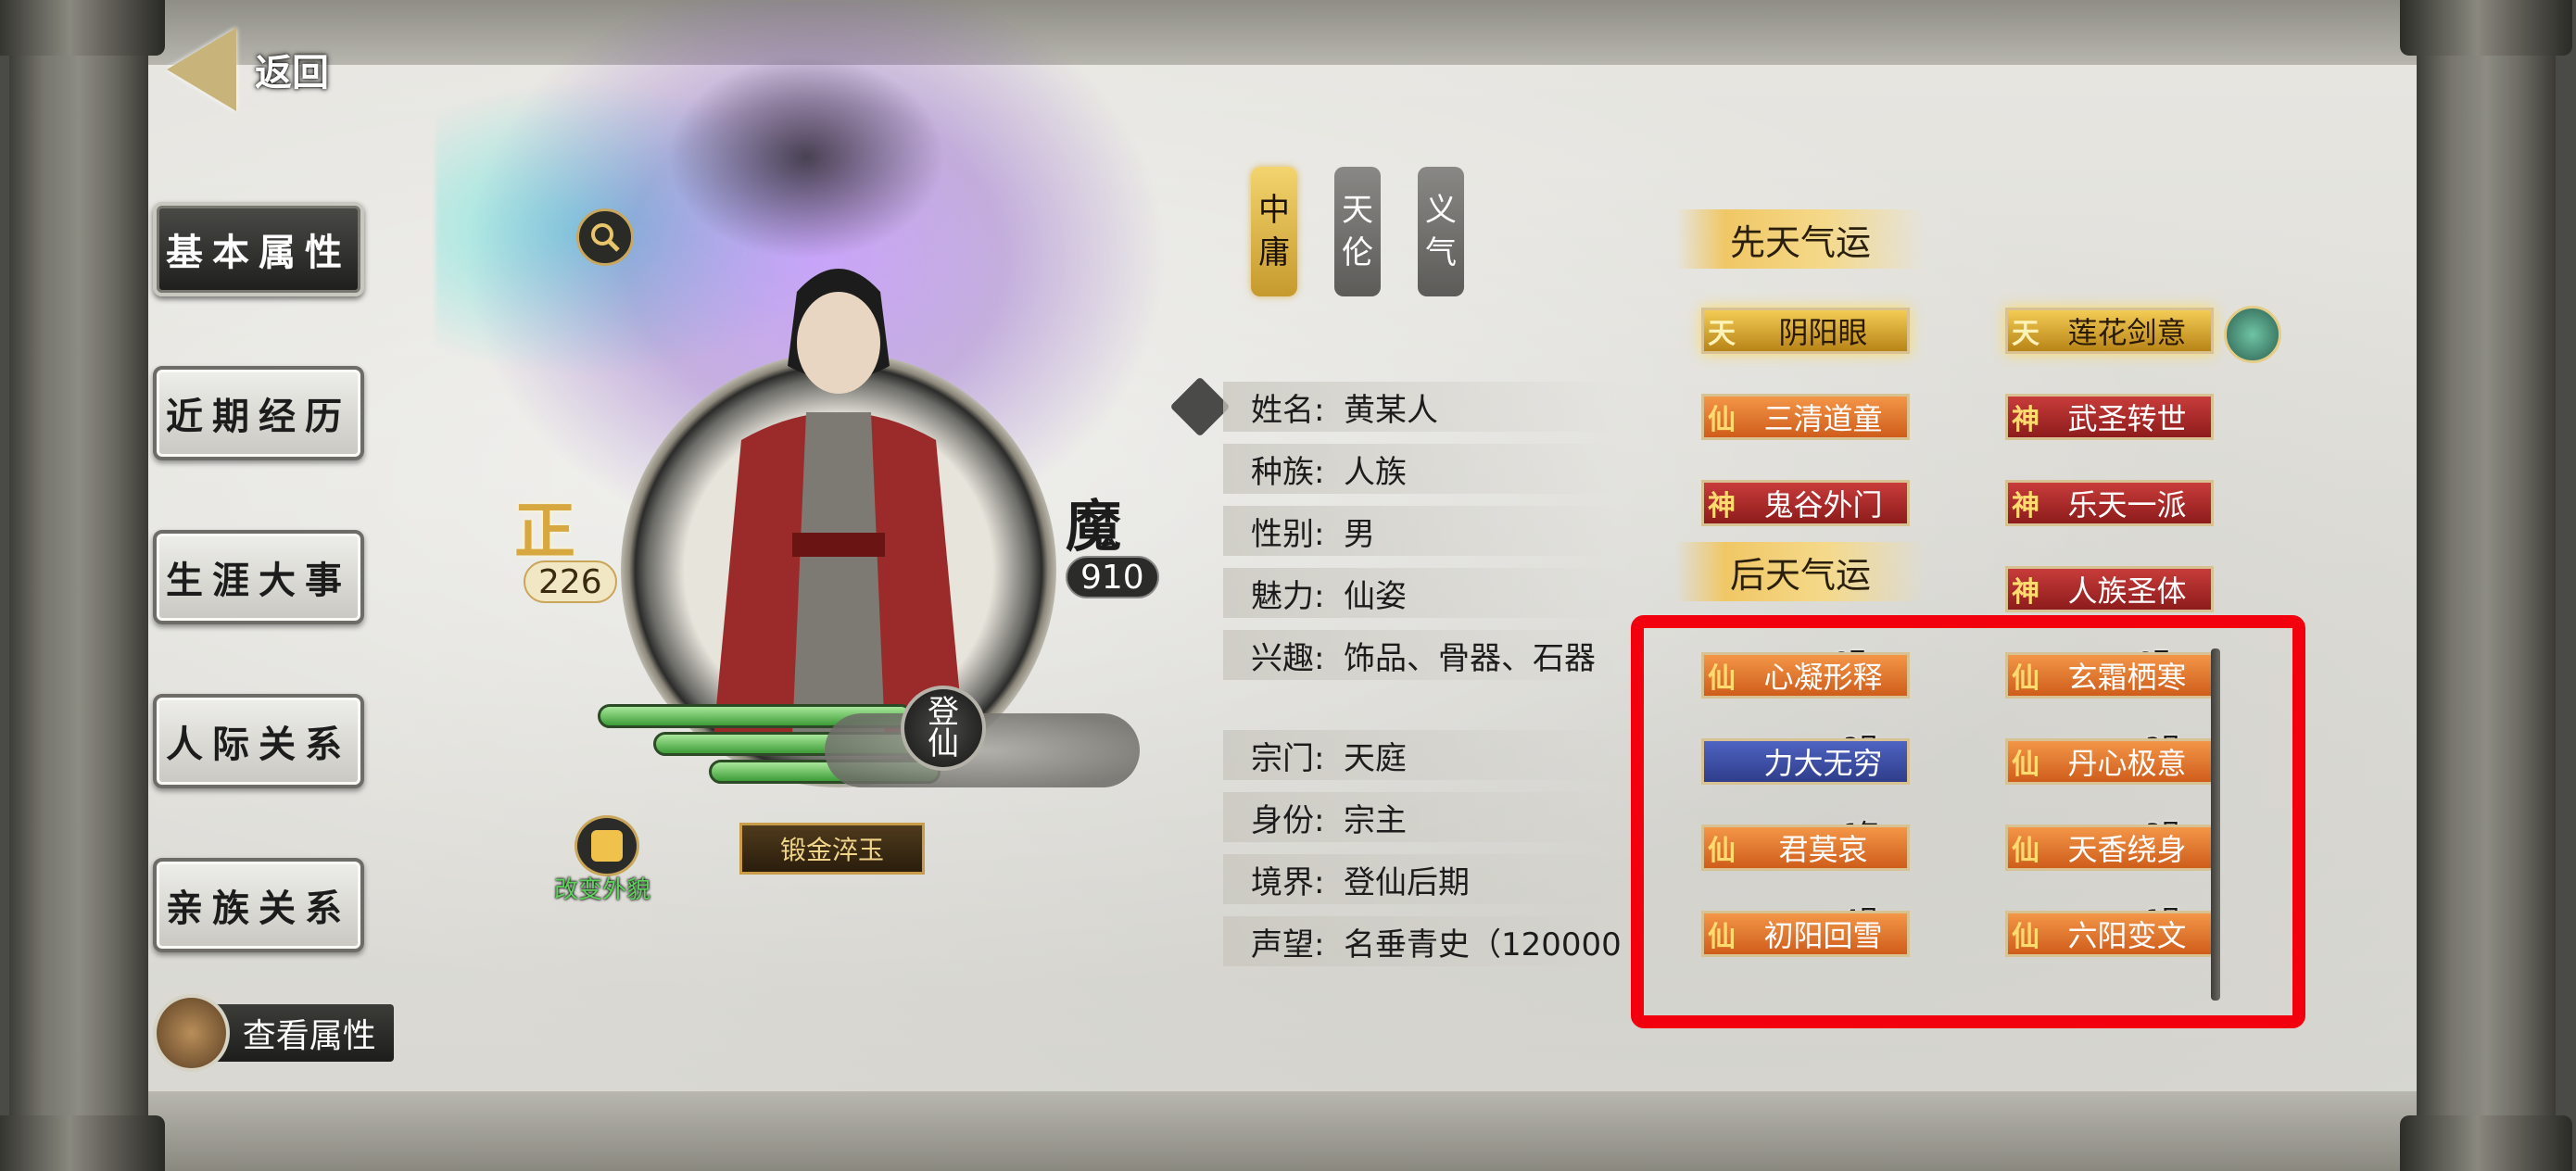  I want to click on luck-item: 仙三清道童, so click(1805, 417).